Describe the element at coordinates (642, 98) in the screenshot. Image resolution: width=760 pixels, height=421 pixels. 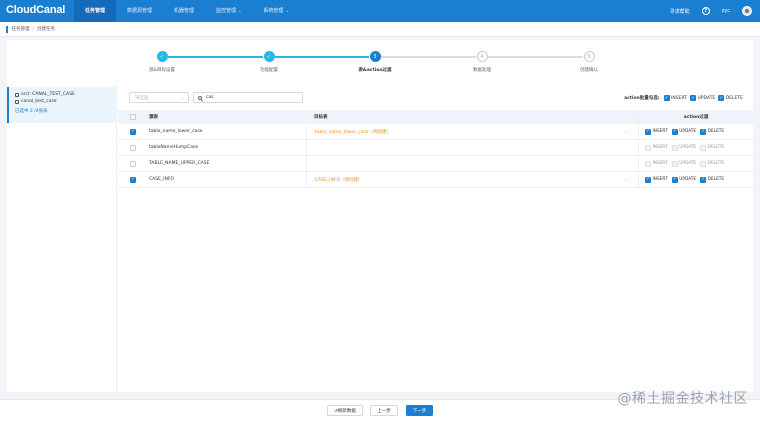
I see `bulk-title: action批量勾选:` at that location.